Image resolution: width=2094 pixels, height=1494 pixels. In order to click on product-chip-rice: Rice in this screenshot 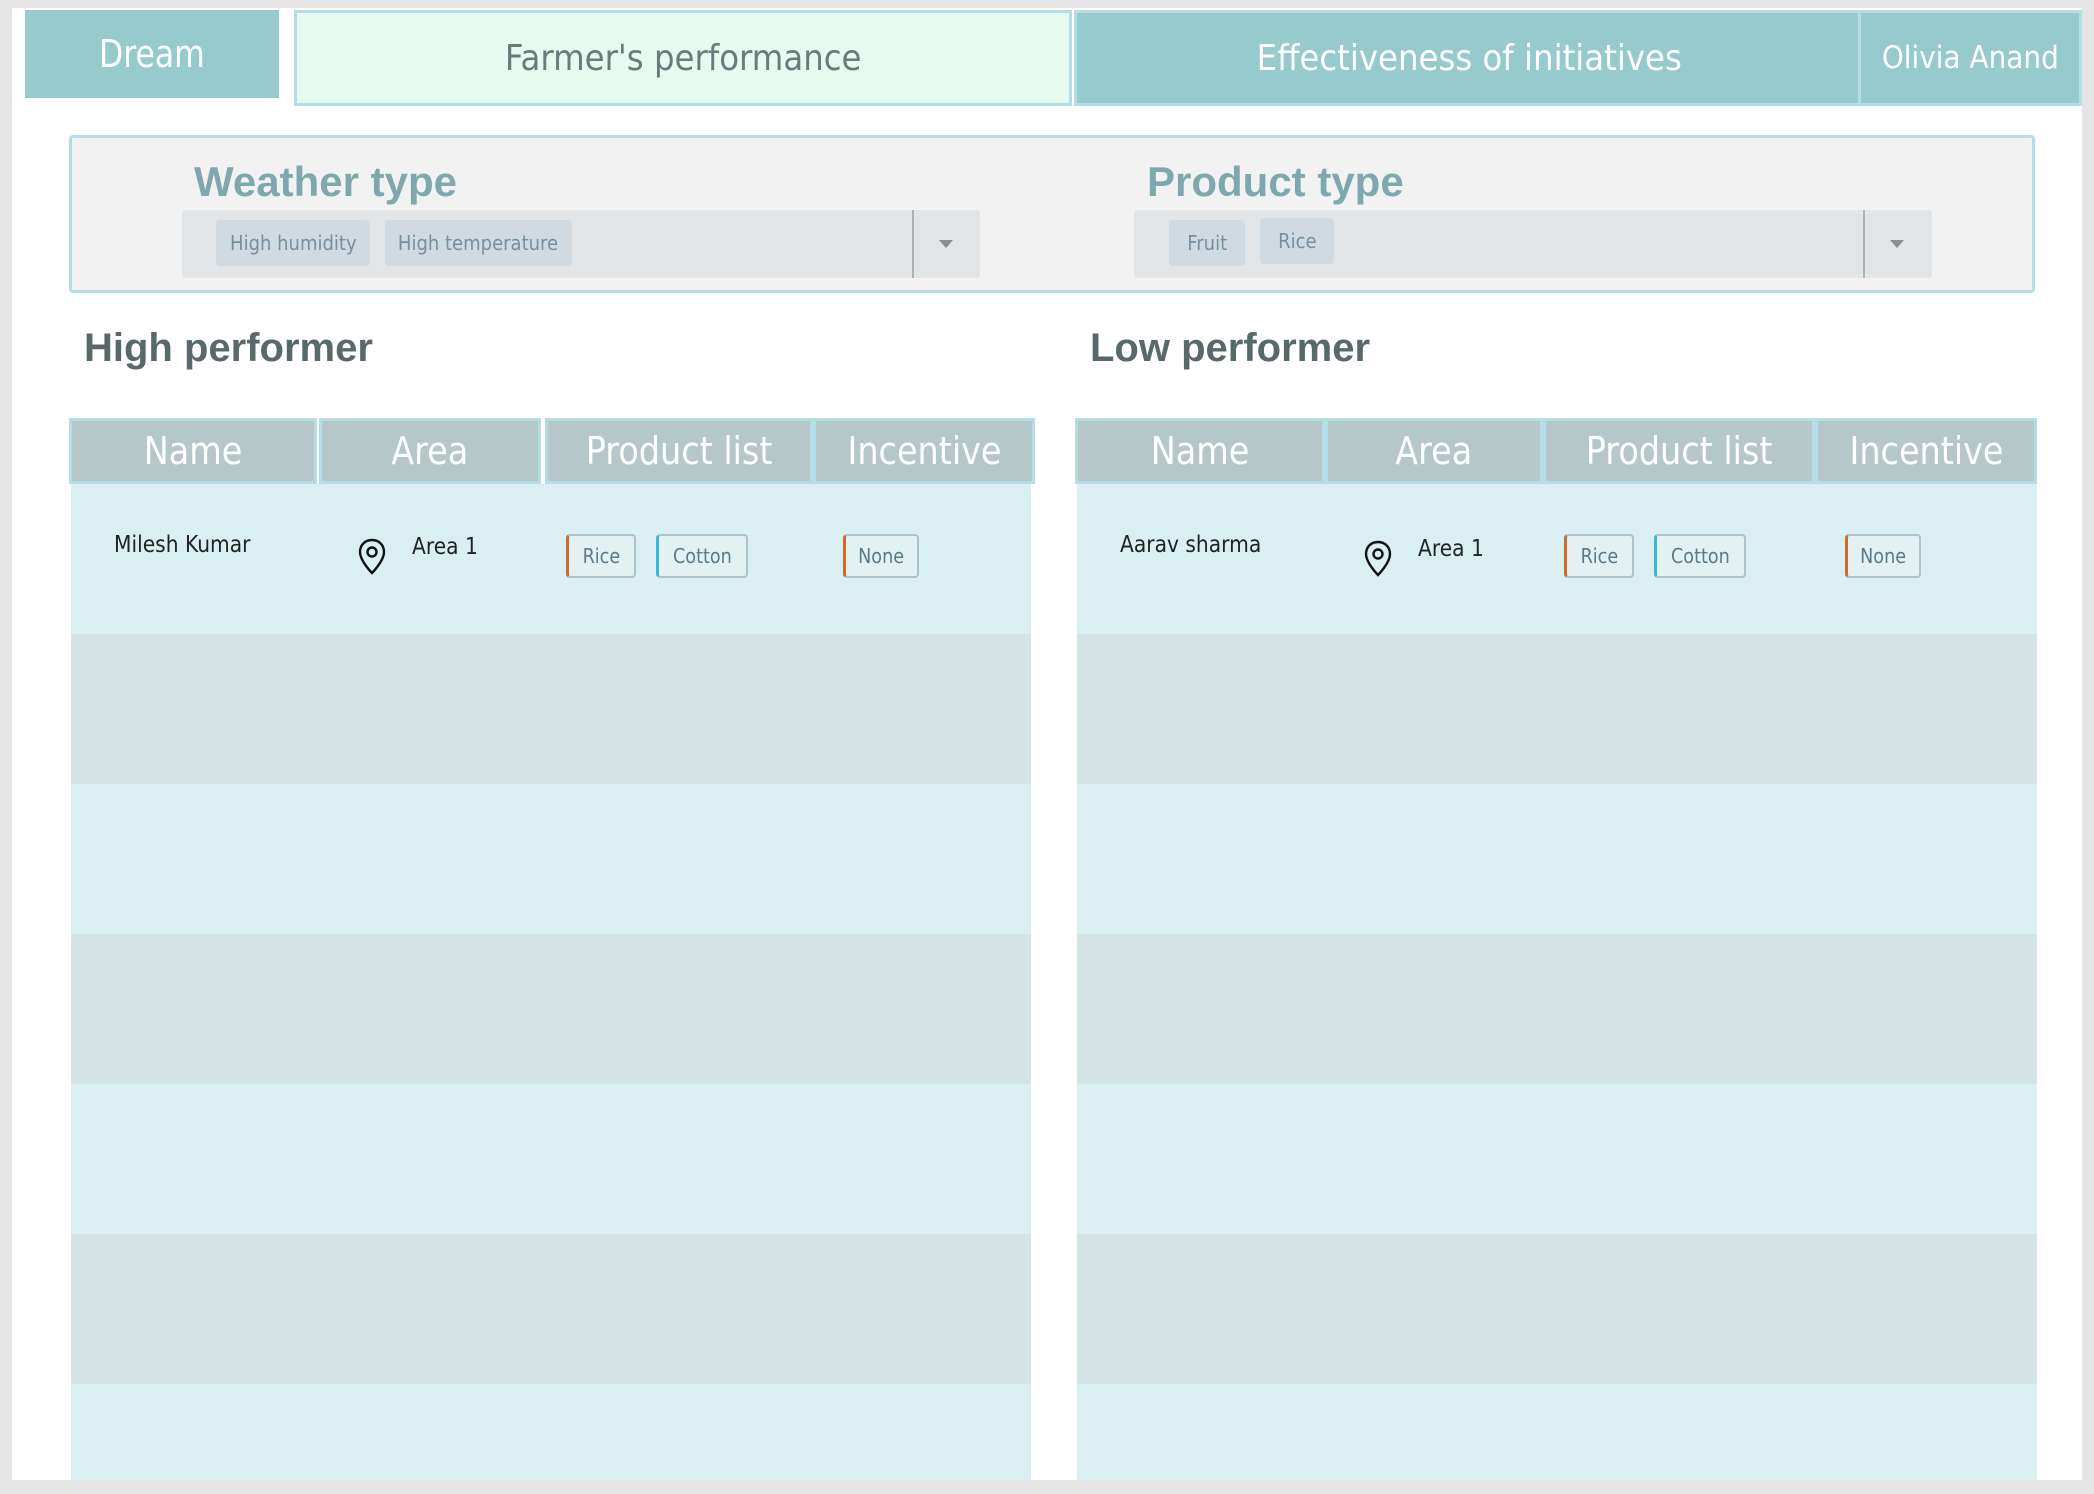, I will do `click(1297, 241)`.